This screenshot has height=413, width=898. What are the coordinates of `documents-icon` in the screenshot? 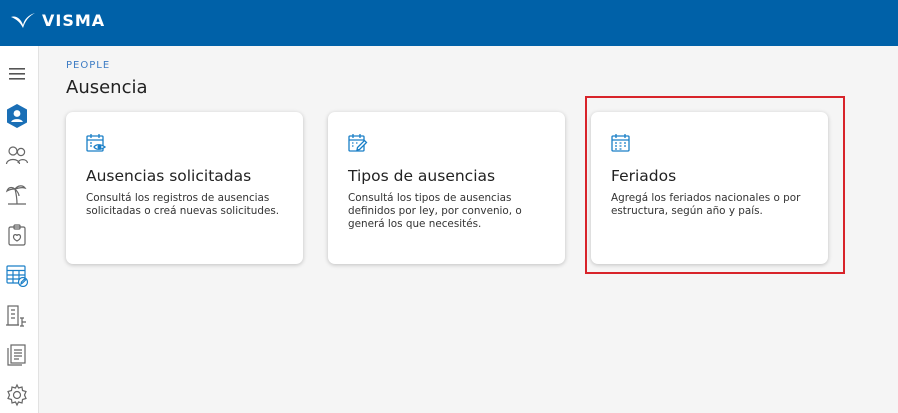 It's located at (16, 355).